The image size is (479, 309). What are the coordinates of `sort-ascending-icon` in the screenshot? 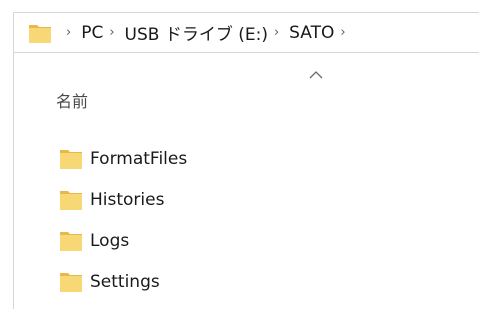 It's located at (316, 75).